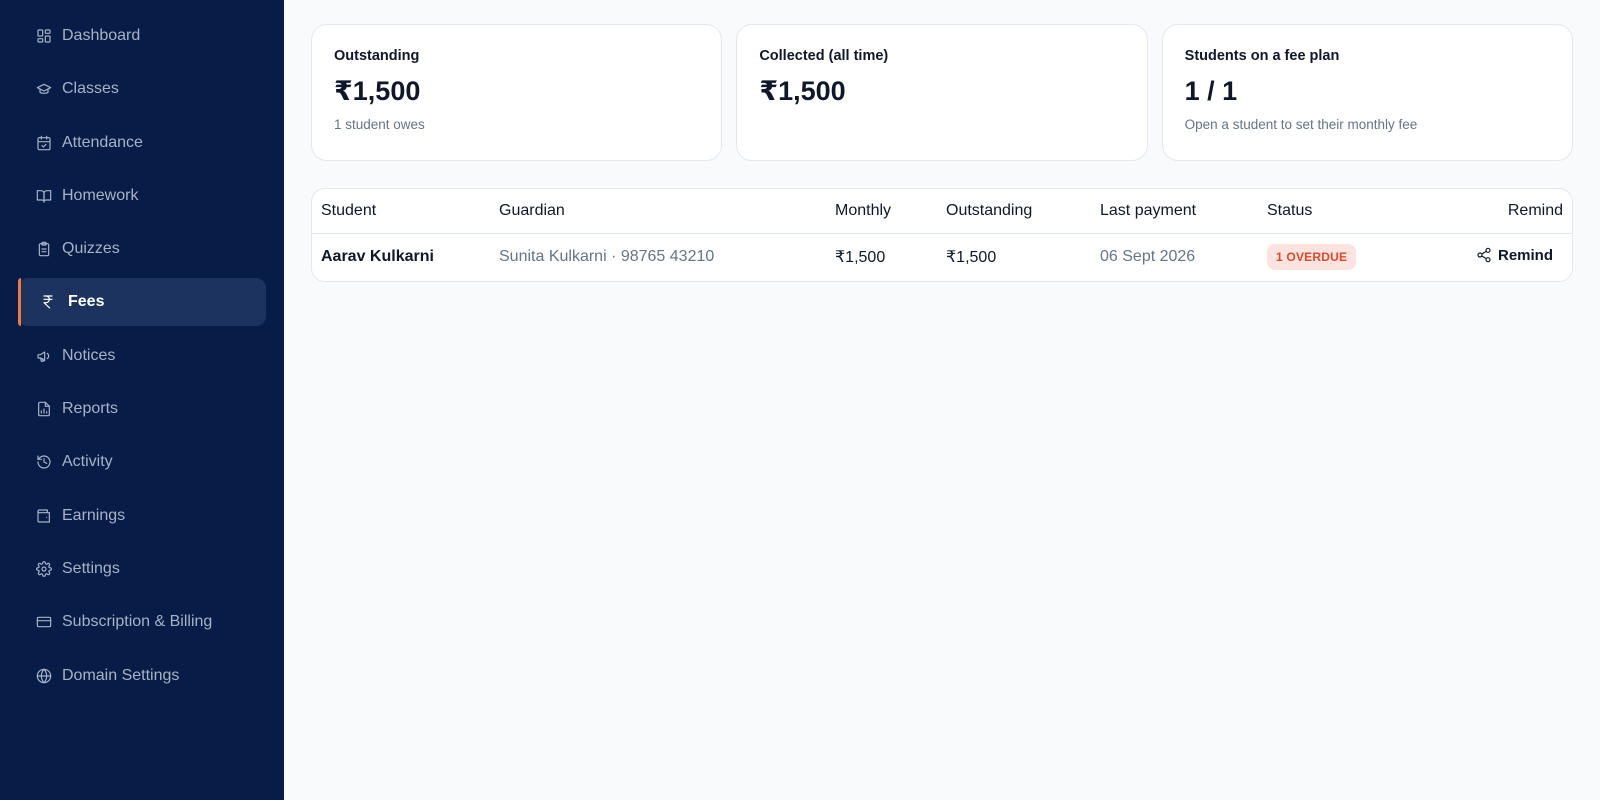 Image resolution: width=1600 pixels, height=800 pixels. I want to click on card-label: Outstanding, so click(377, 56).